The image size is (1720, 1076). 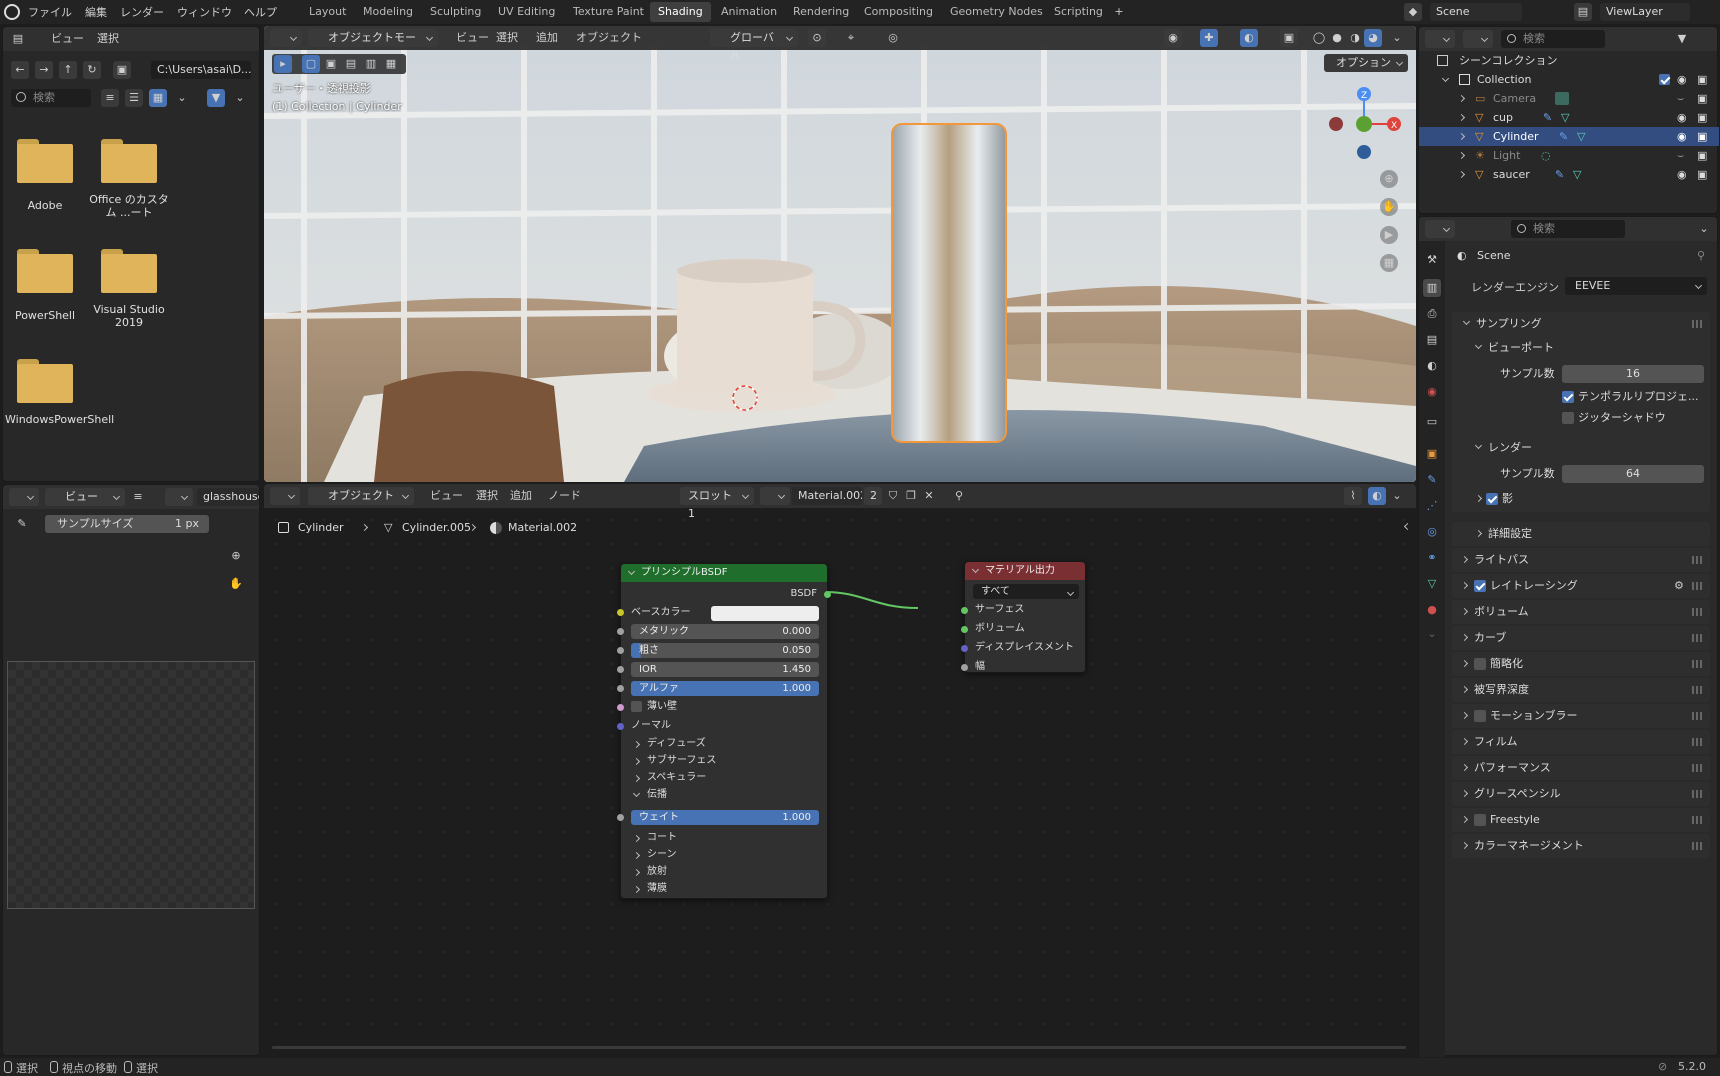 I want to click on alpha-field: アルファ 1.000, so click(x=725, y=688).